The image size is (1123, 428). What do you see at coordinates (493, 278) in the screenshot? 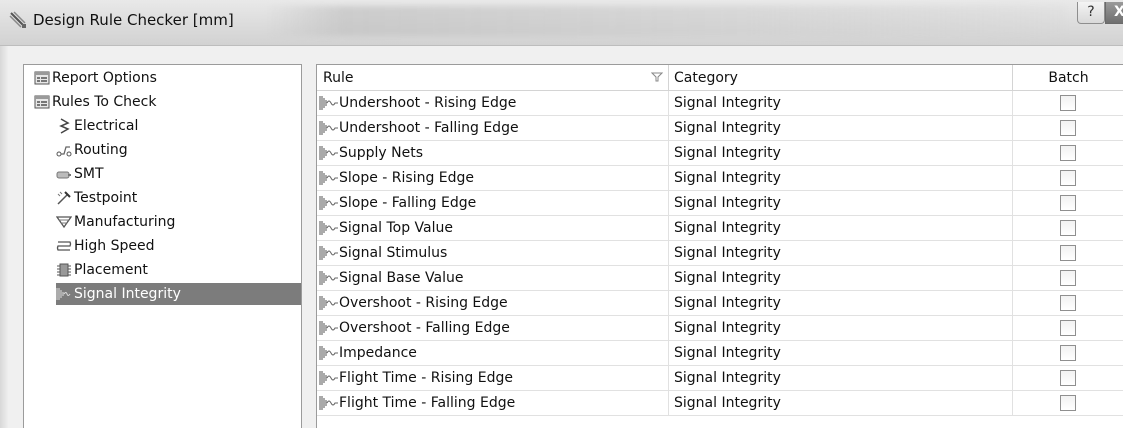
I see `rule-cell: Signal Base Value` at bounding box center [493, 278].